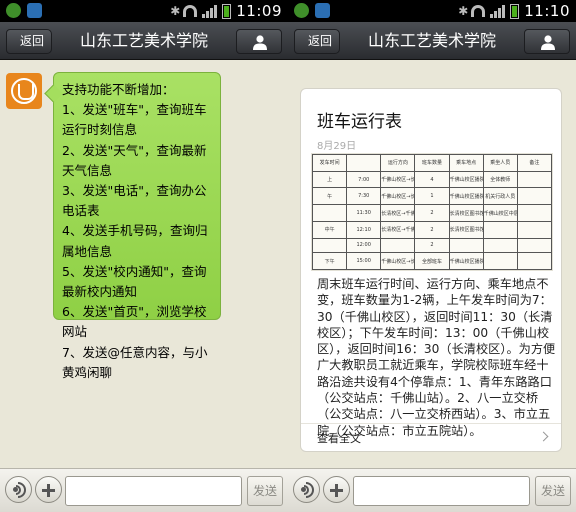 The height and width of the screenshot is (512, 576). What do you see at coordinates (134, 110) in the screenshot?
I see `message-line: 1、发送"班车"，查询班车` at bounding box center [134, 110].